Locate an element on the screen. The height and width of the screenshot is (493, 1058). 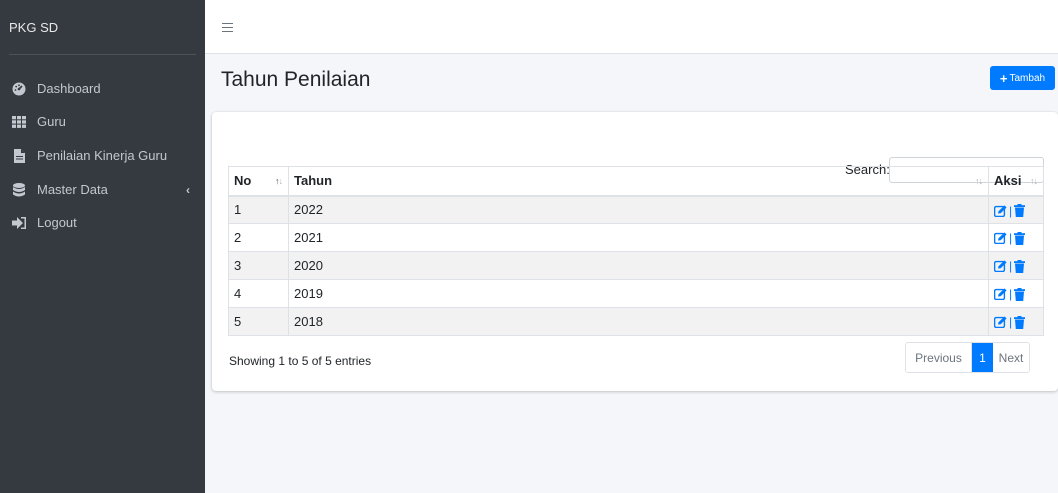
cell-tahun: 2022 is located at coordinates (638, 209).